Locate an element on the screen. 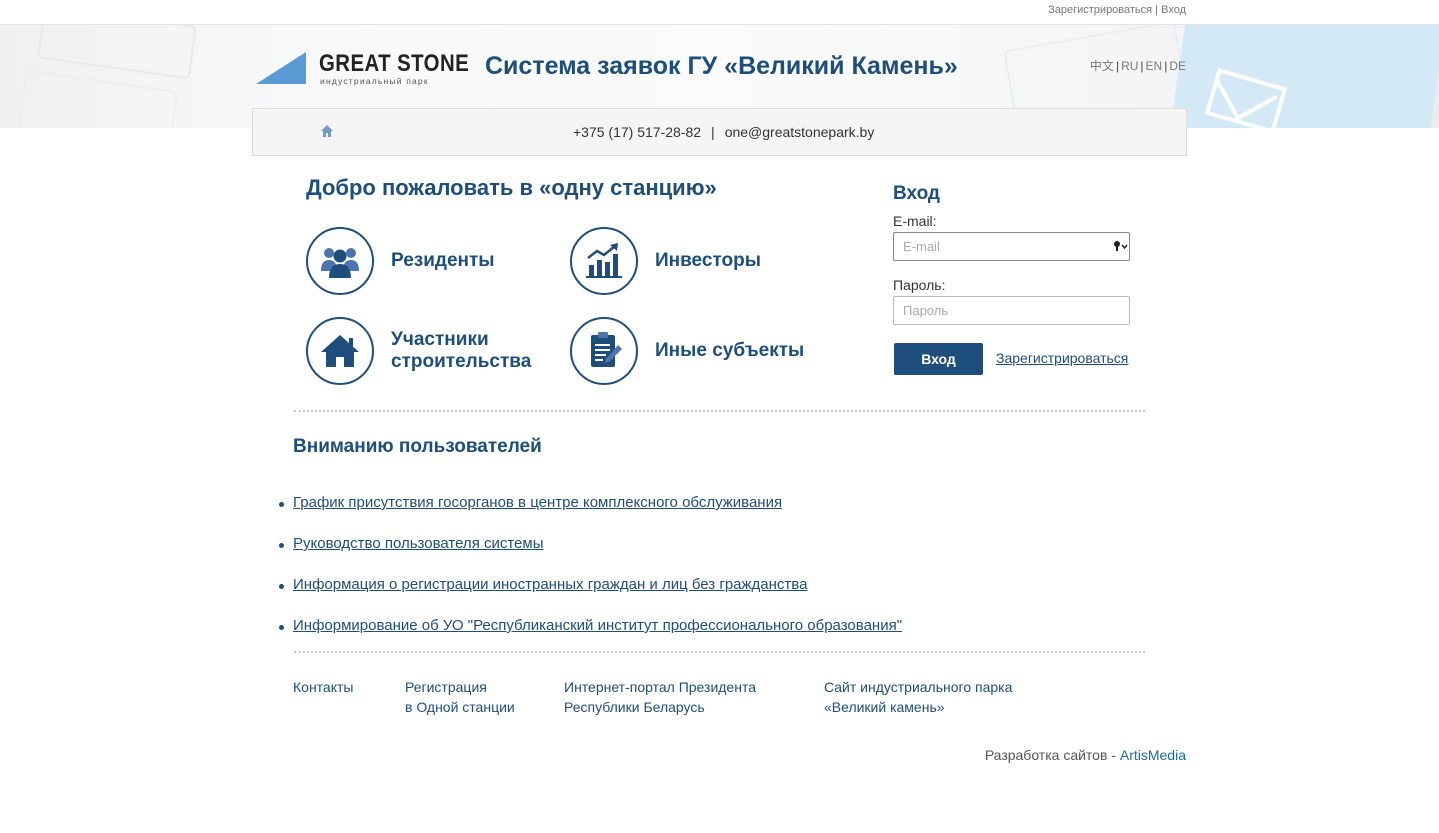  lang-en: EN is located at coordinates (1154, 66).